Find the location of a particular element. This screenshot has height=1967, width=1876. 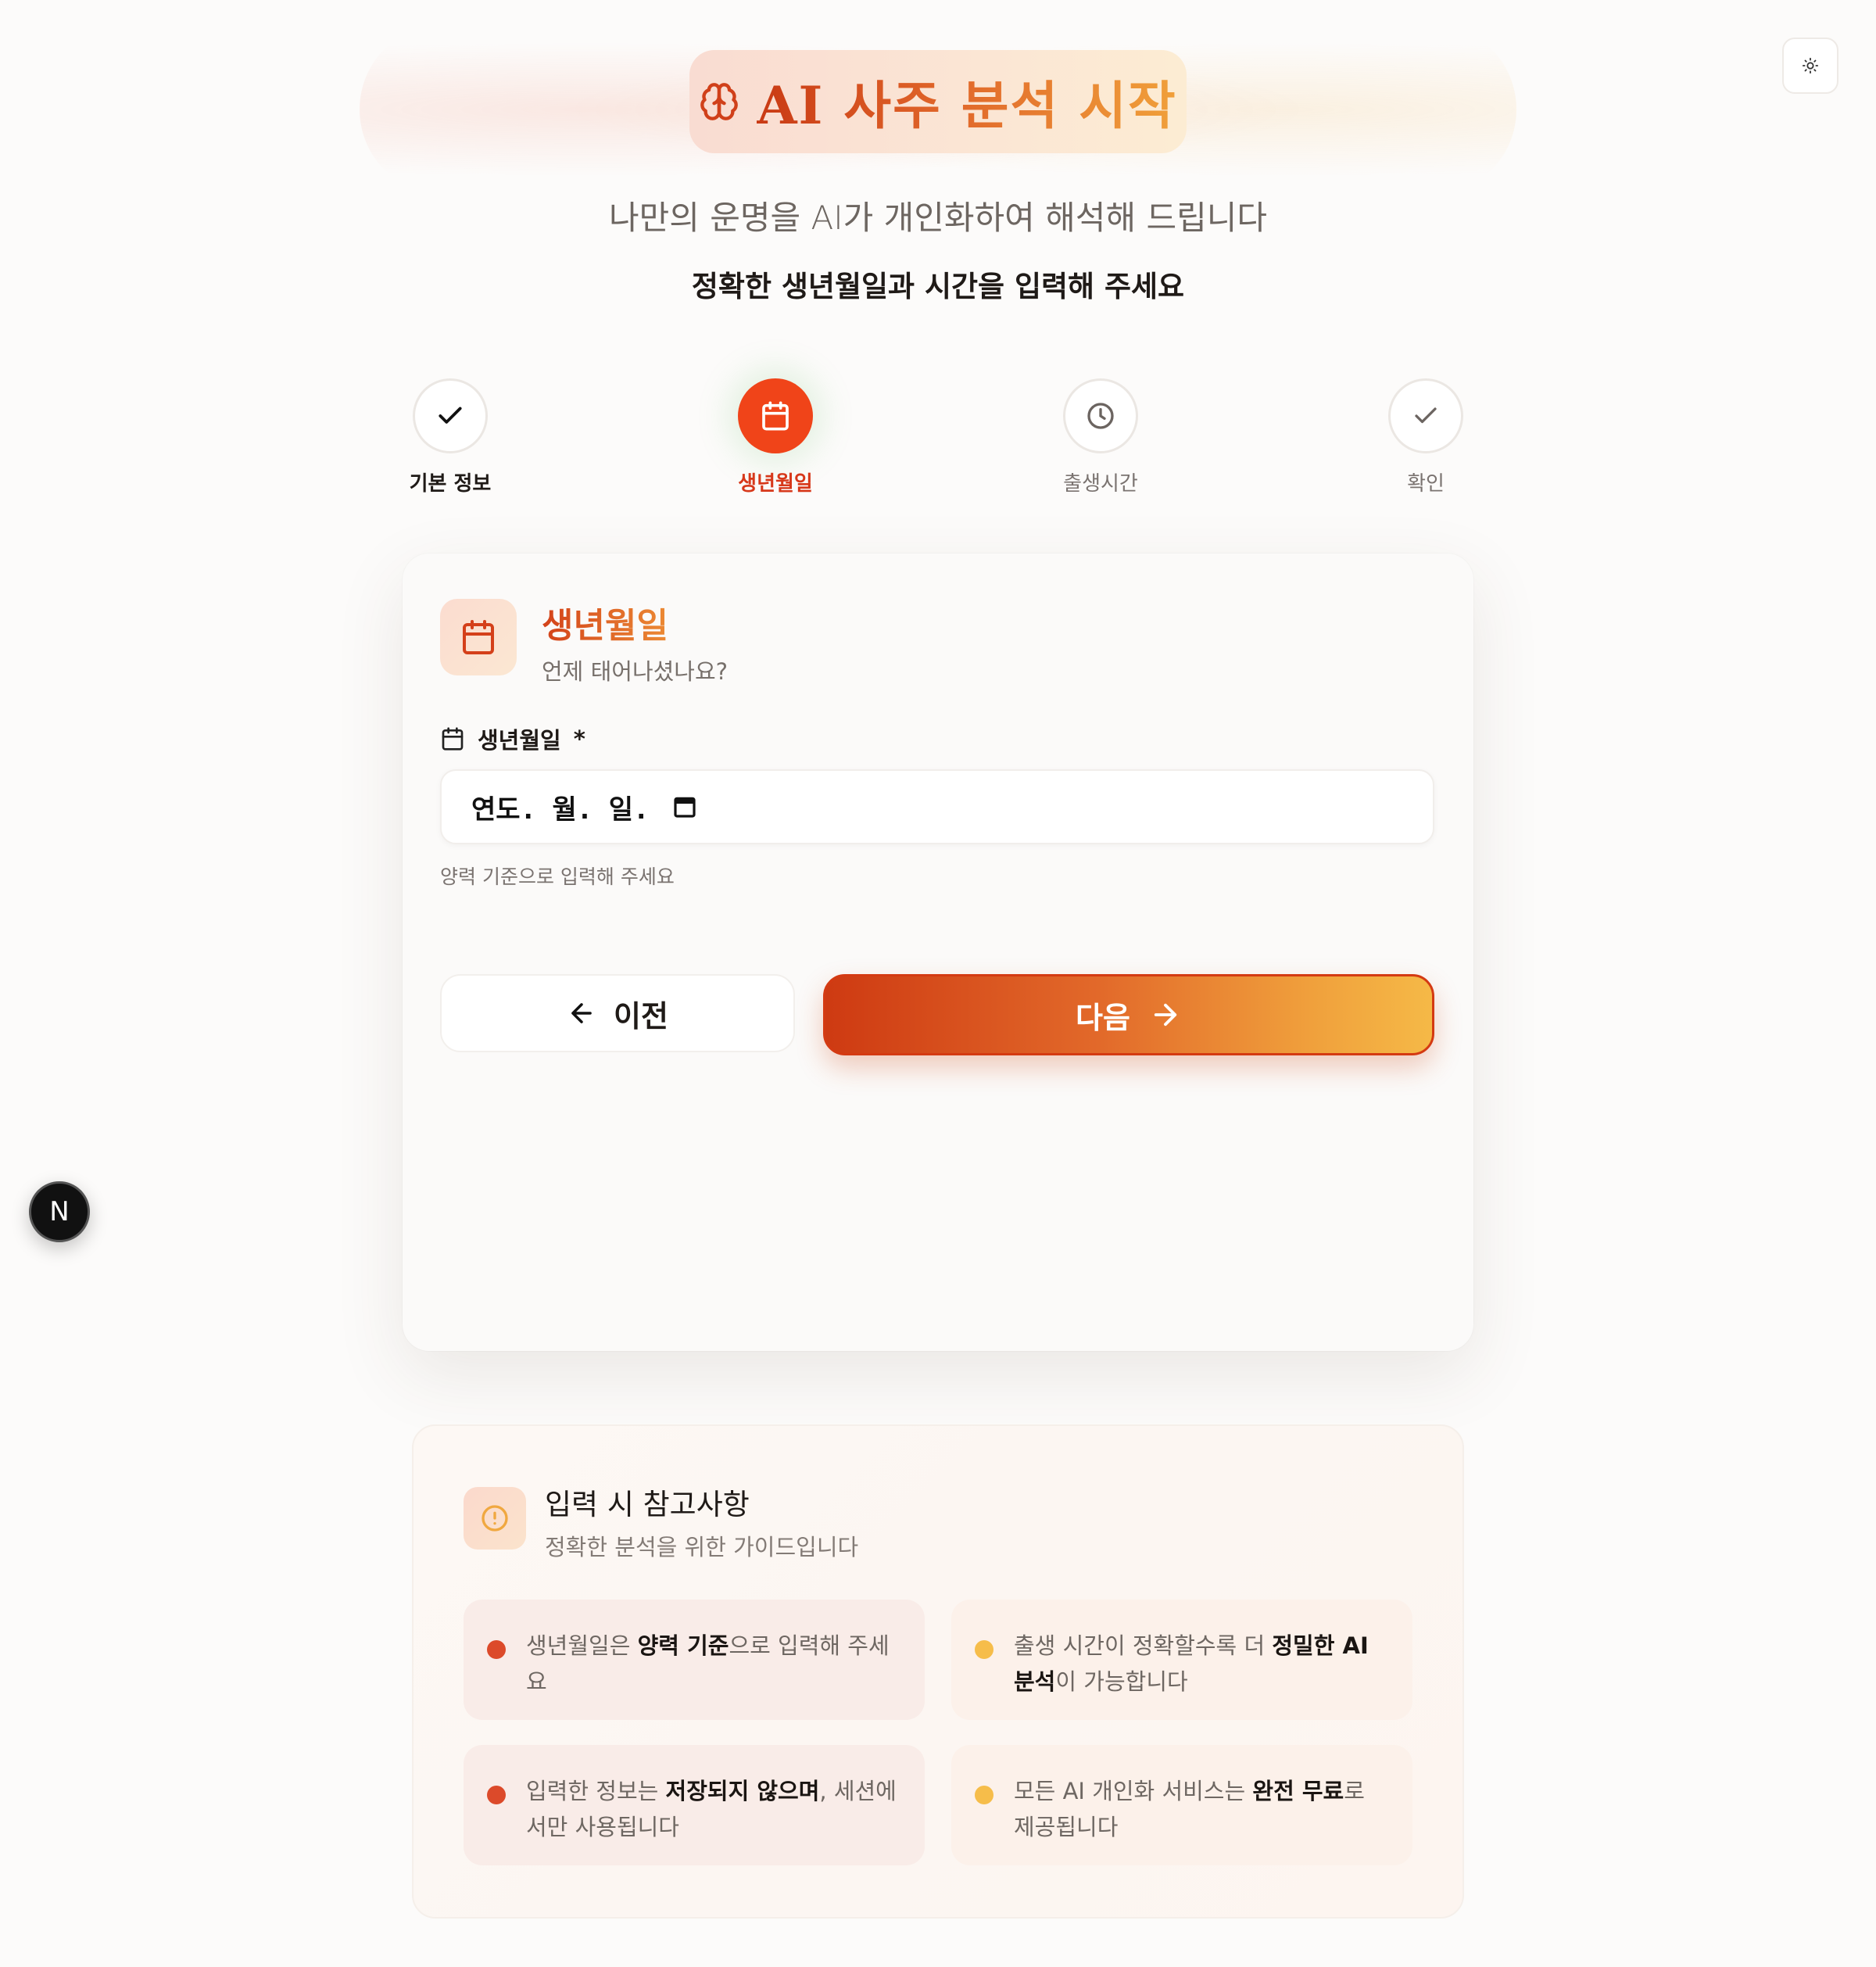

step-basic-info: 기본 정보 is located at coordinates (450, 437).